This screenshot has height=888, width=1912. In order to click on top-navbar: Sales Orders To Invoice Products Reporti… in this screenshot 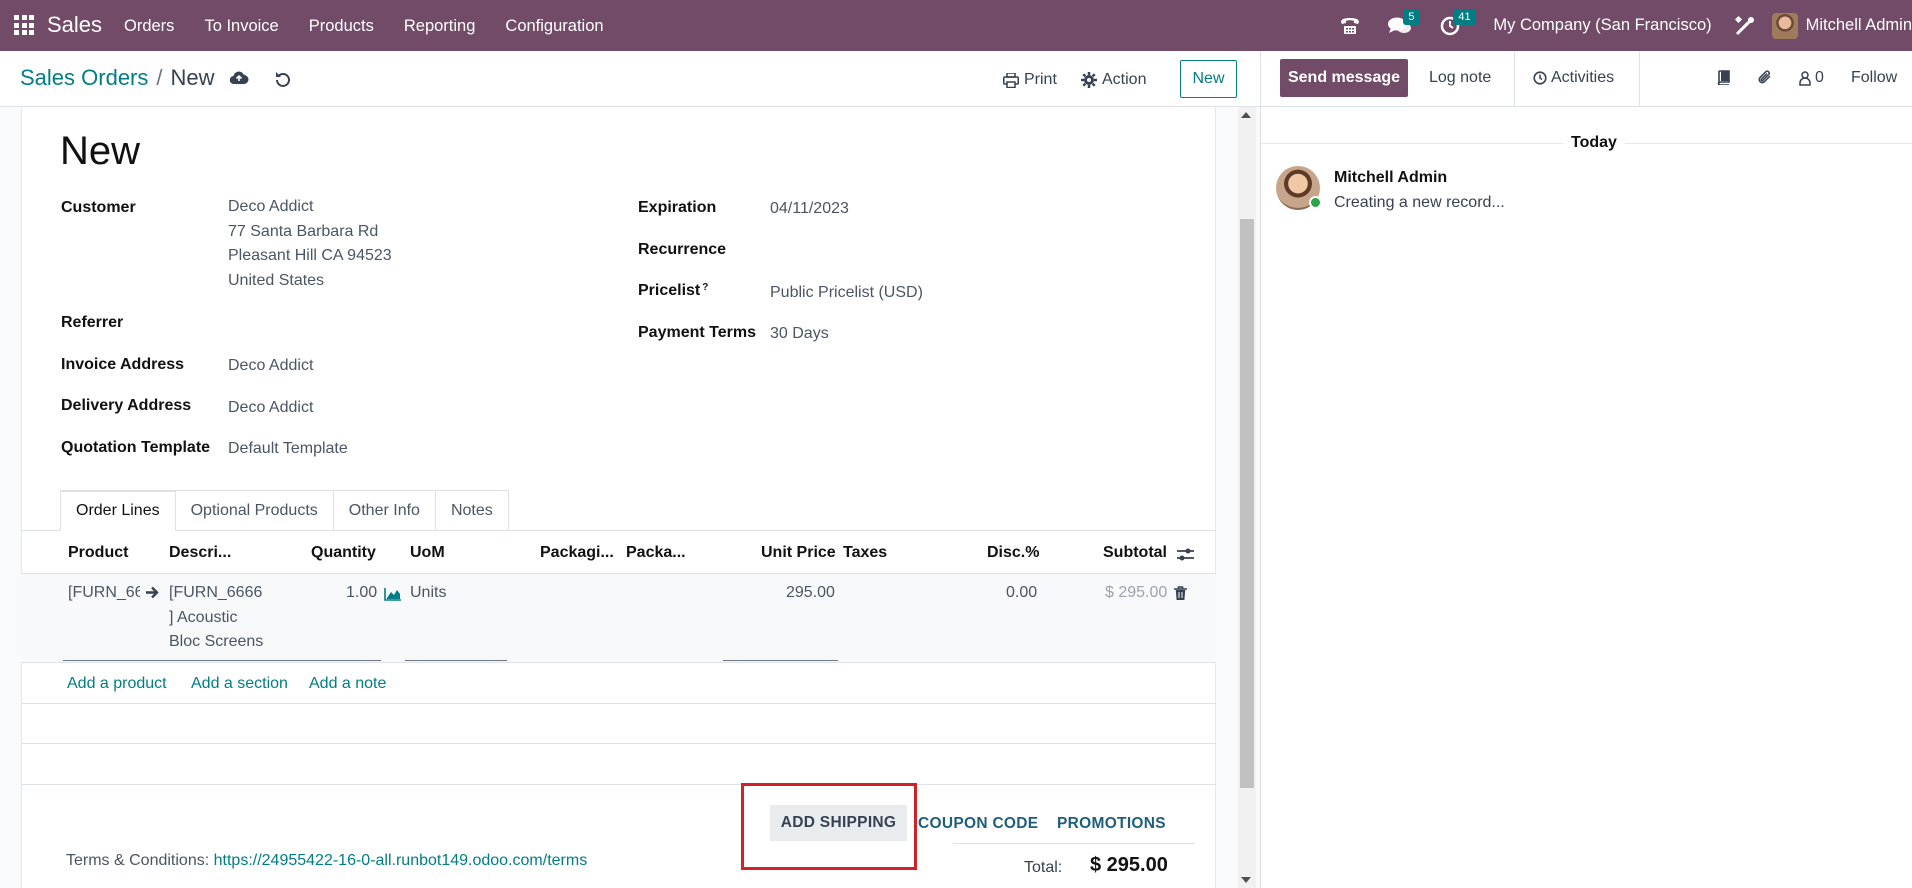, I will do `click(956, 25)`.